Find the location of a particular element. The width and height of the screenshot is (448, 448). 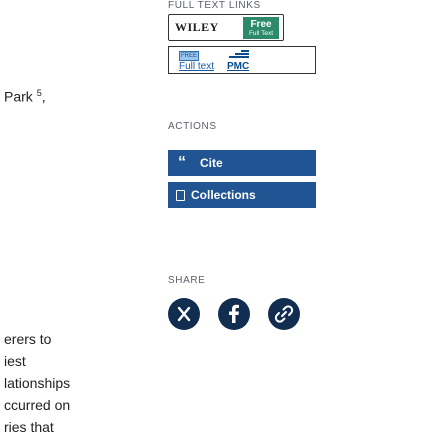

share-x-button is located at coordinates (184, 314).